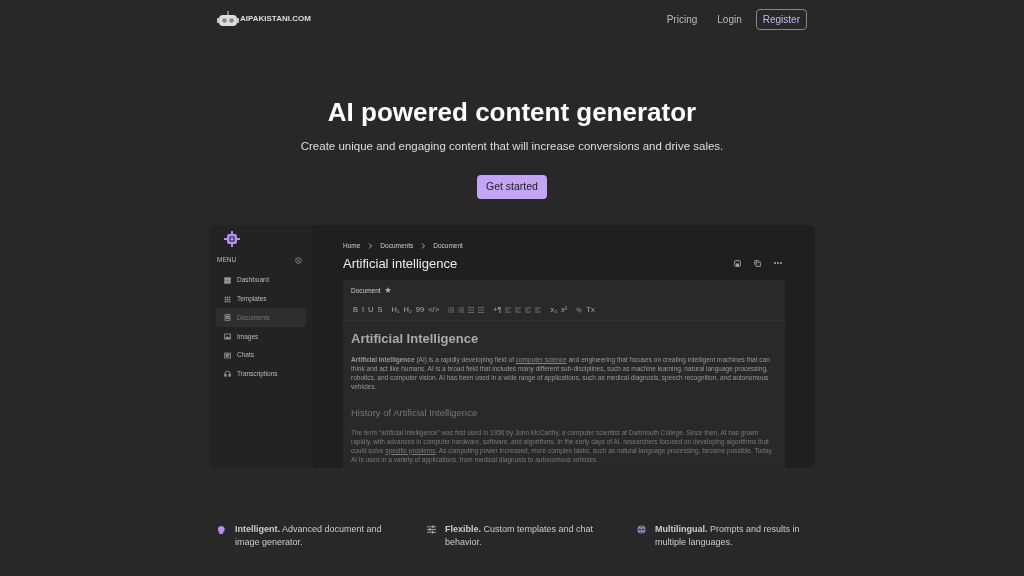 The image size is (1024, 576). I want to click on image-icon, so click(227, 336).